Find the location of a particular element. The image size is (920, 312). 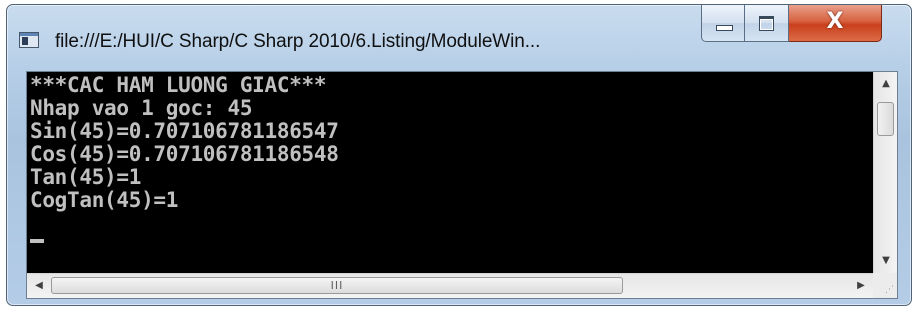

maximize-icon is located at coordinates (766, 23).